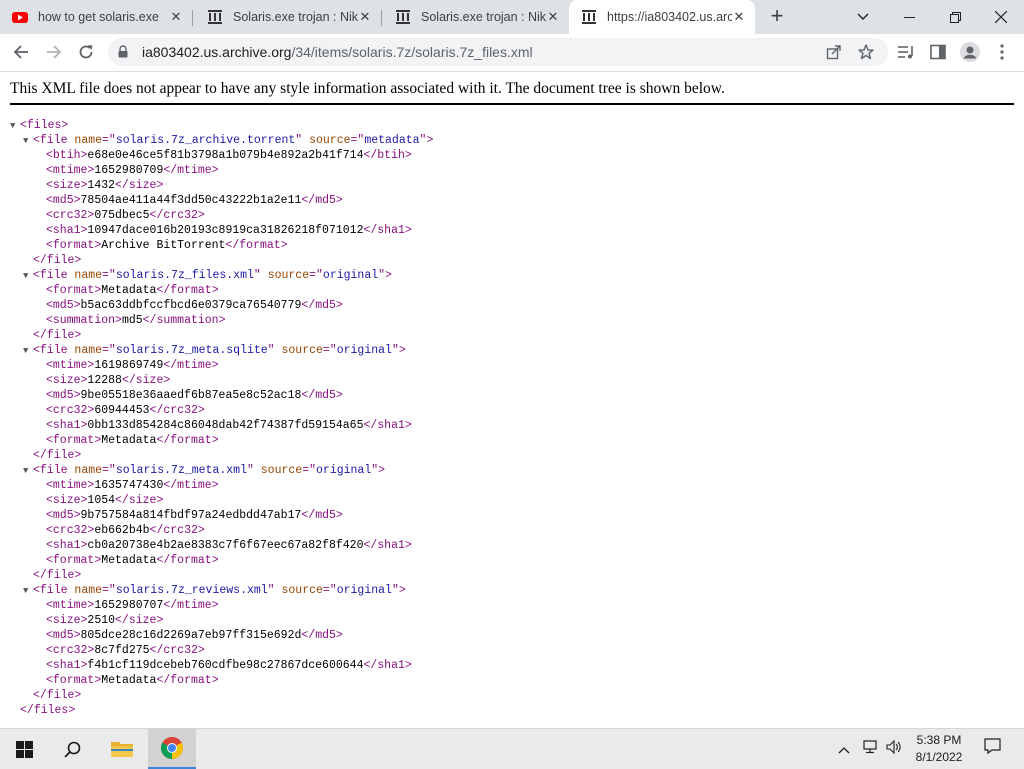  I want to click on xml-root-close: </files>, so click(48, 710).